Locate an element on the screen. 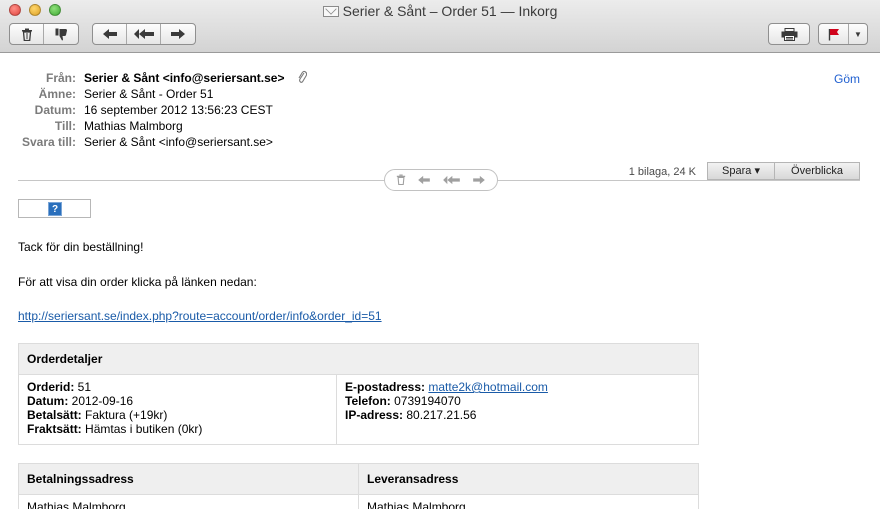  reply-button is located at coordinates (110, 34).